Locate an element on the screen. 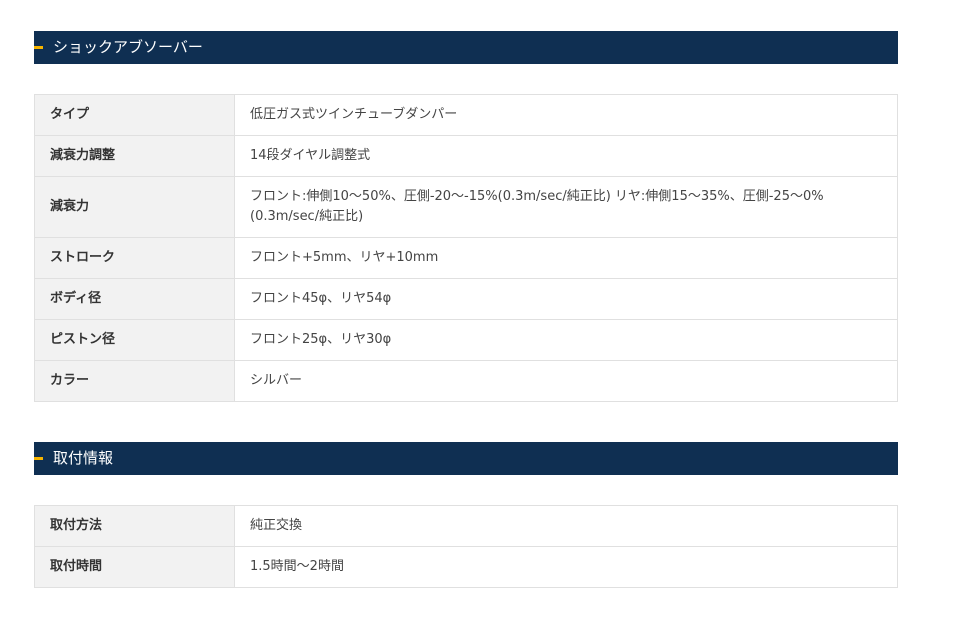  row-label: 減衰力調整 is located at coordinates (134, 156).